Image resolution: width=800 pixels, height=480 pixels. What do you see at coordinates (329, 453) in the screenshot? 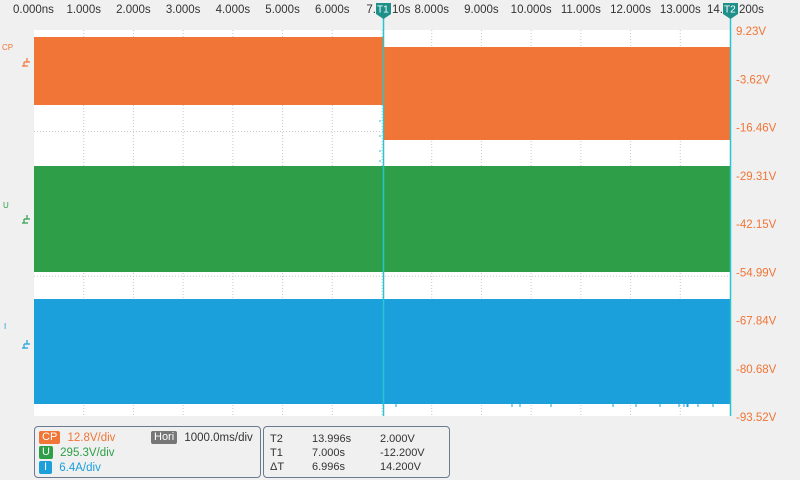
I see `cursor-row-t1-time: 7.000s` at bounding box center [329, 453].